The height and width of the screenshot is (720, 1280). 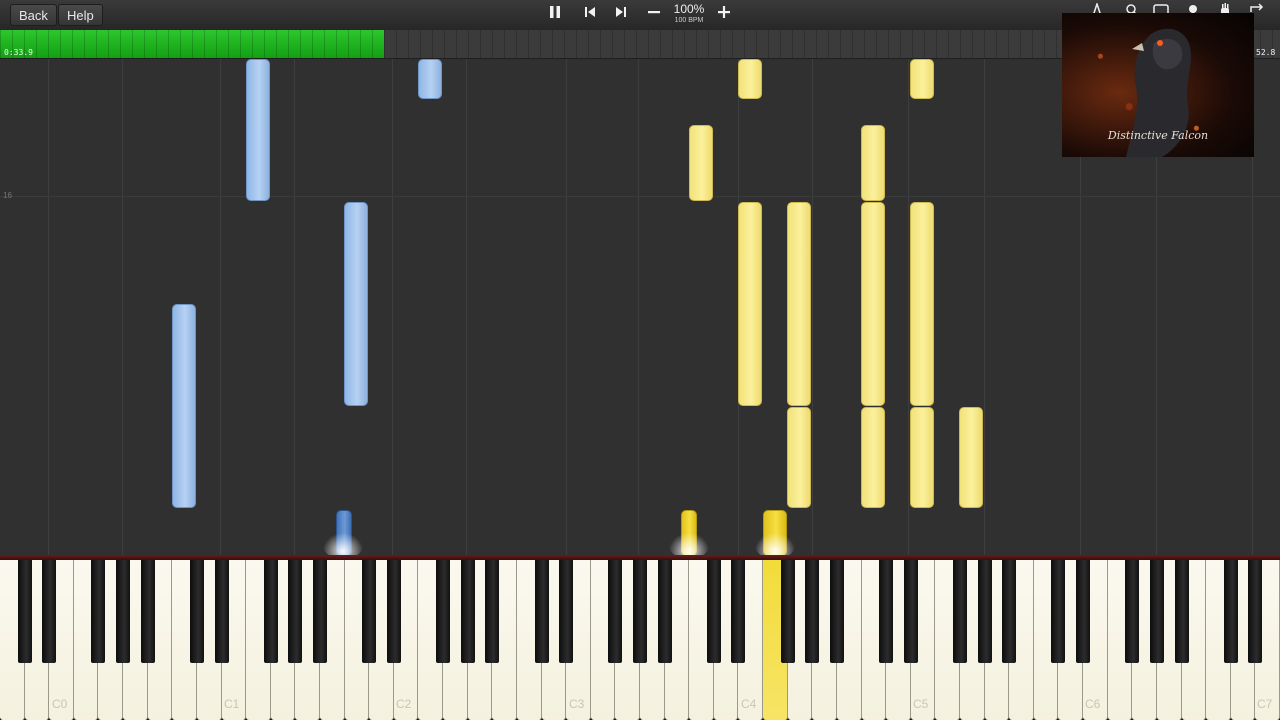 What do you see at coordinates (80, 15) in the screenshot?
I see `help-button: Help` at bounding box center [80, 15].